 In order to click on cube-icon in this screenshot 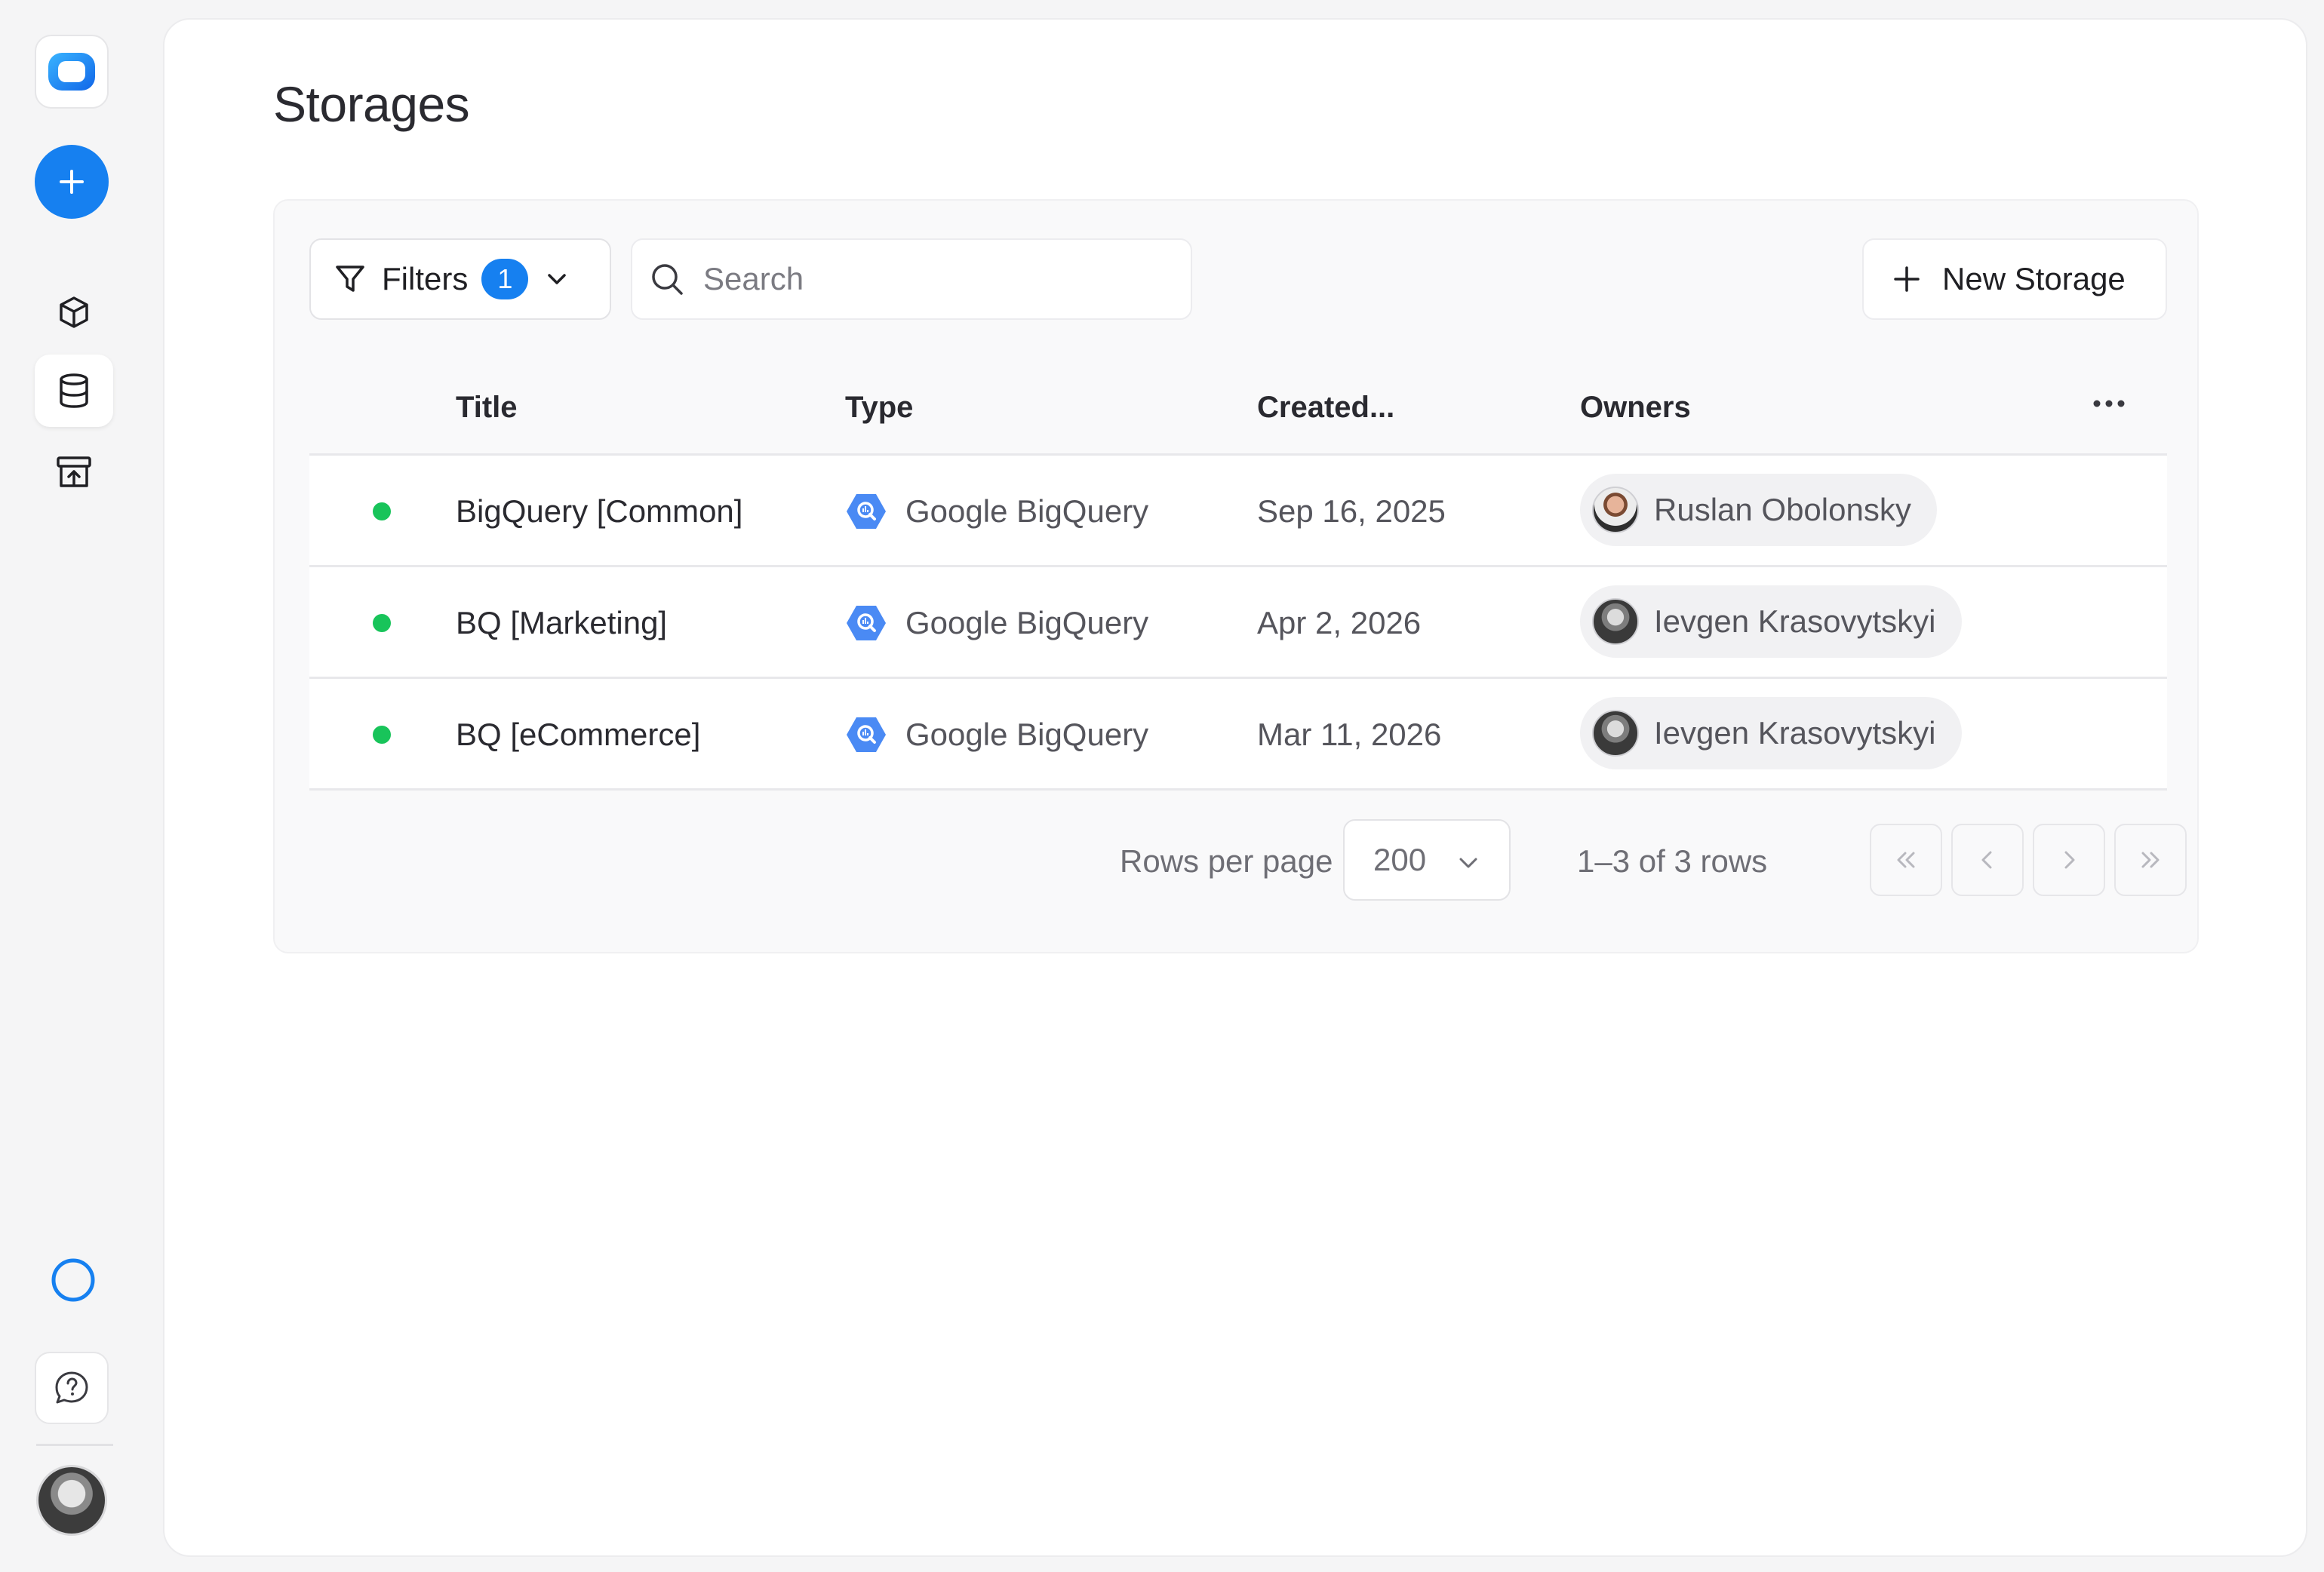, I will do `click(74, 312)`.